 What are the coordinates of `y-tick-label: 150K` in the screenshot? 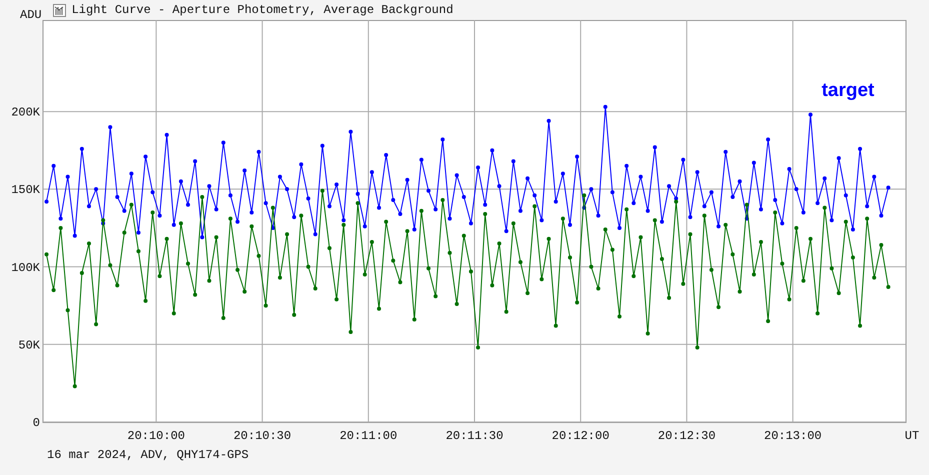 It's located at (25, 190).